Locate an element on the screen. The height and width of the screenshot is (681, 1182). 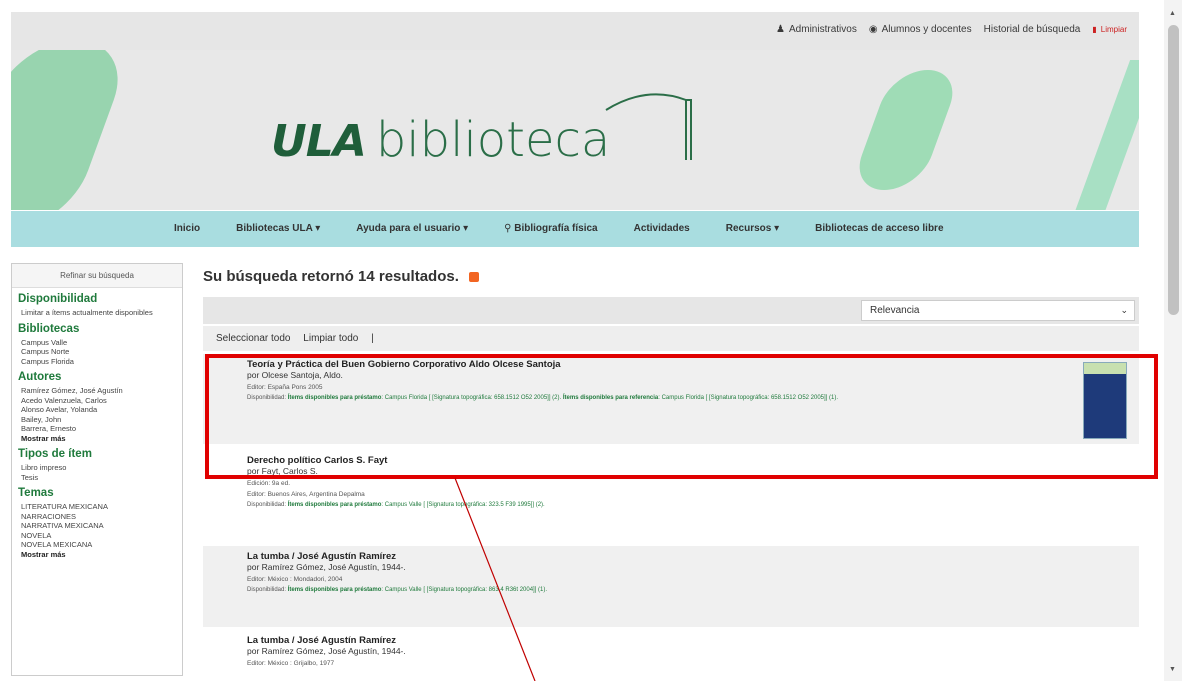
facet-item: Alonso Avelar, Yolanda is located at coordinates (97, 410).